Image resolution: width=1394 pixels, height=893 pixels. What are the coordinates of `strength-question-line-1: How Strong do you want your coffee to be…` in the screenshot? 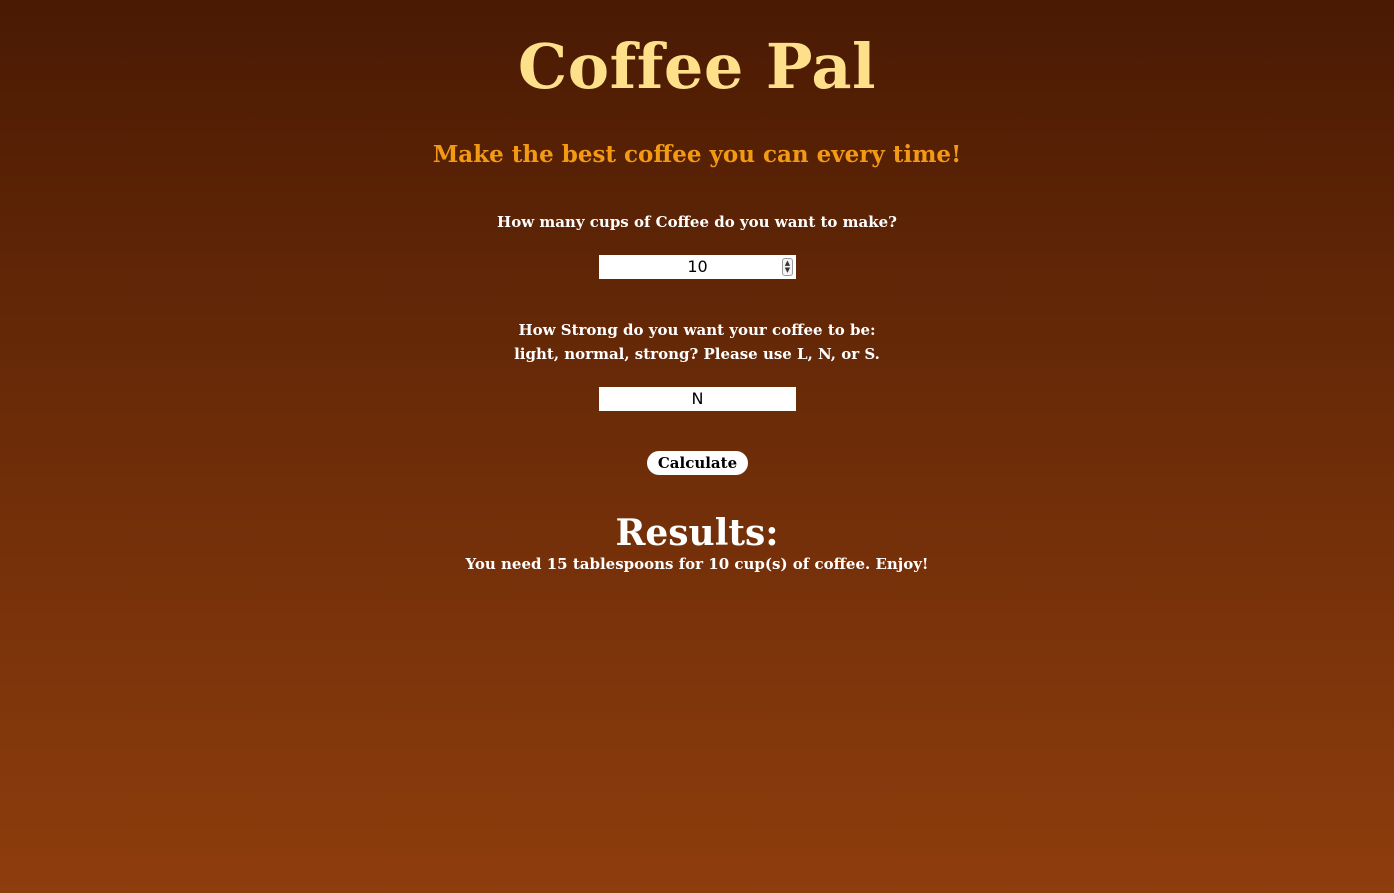 It's located at (697, 330).